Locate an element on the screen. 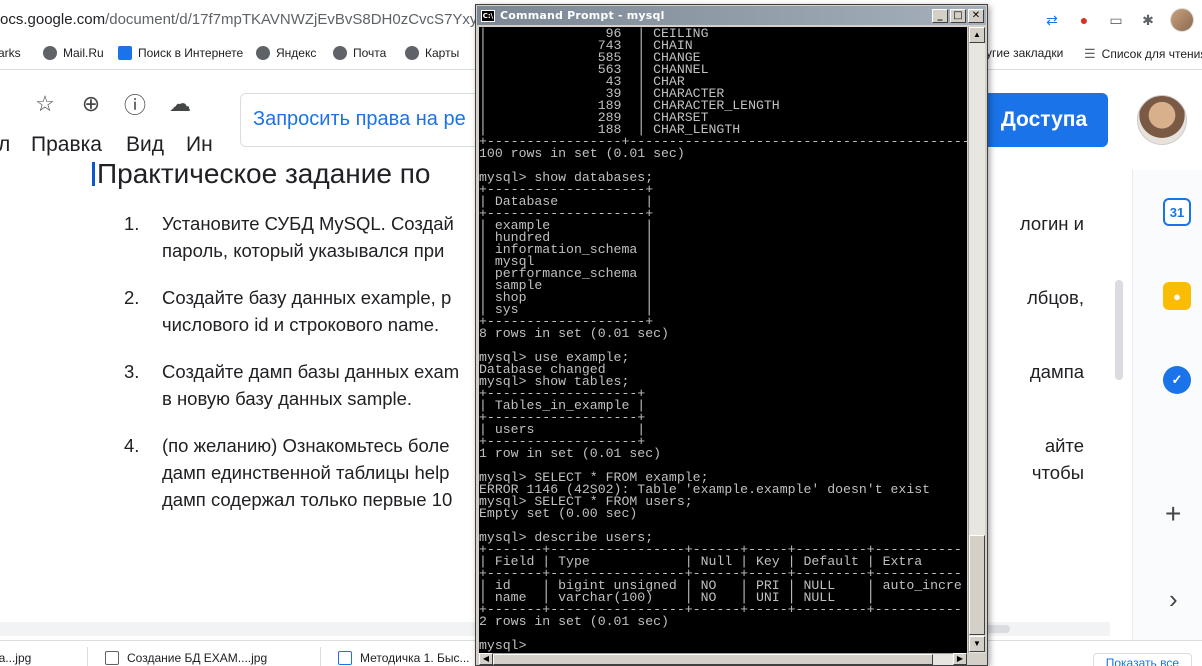 Image resolution: width=1202 pixels, height=666 pixels. search-icon is located at coordinates (125, 53).